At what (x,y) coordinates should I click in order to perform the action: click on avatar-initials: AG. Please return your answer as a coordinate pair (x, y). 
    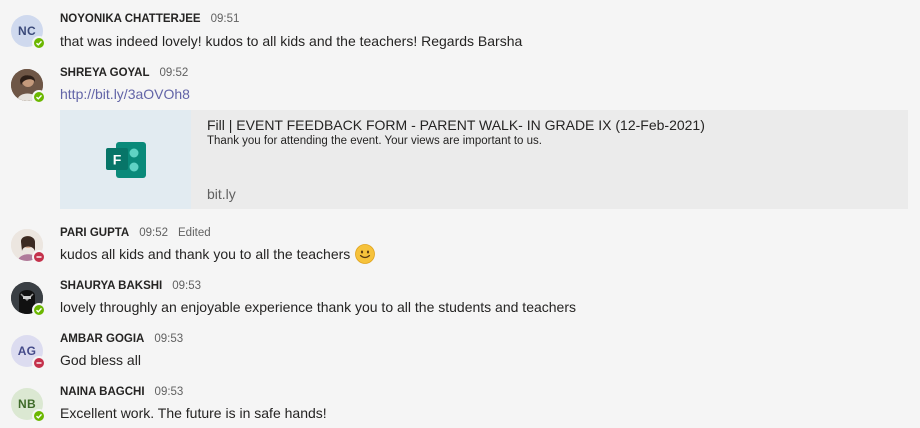
    Looking at the image, I should click on (27, 351).